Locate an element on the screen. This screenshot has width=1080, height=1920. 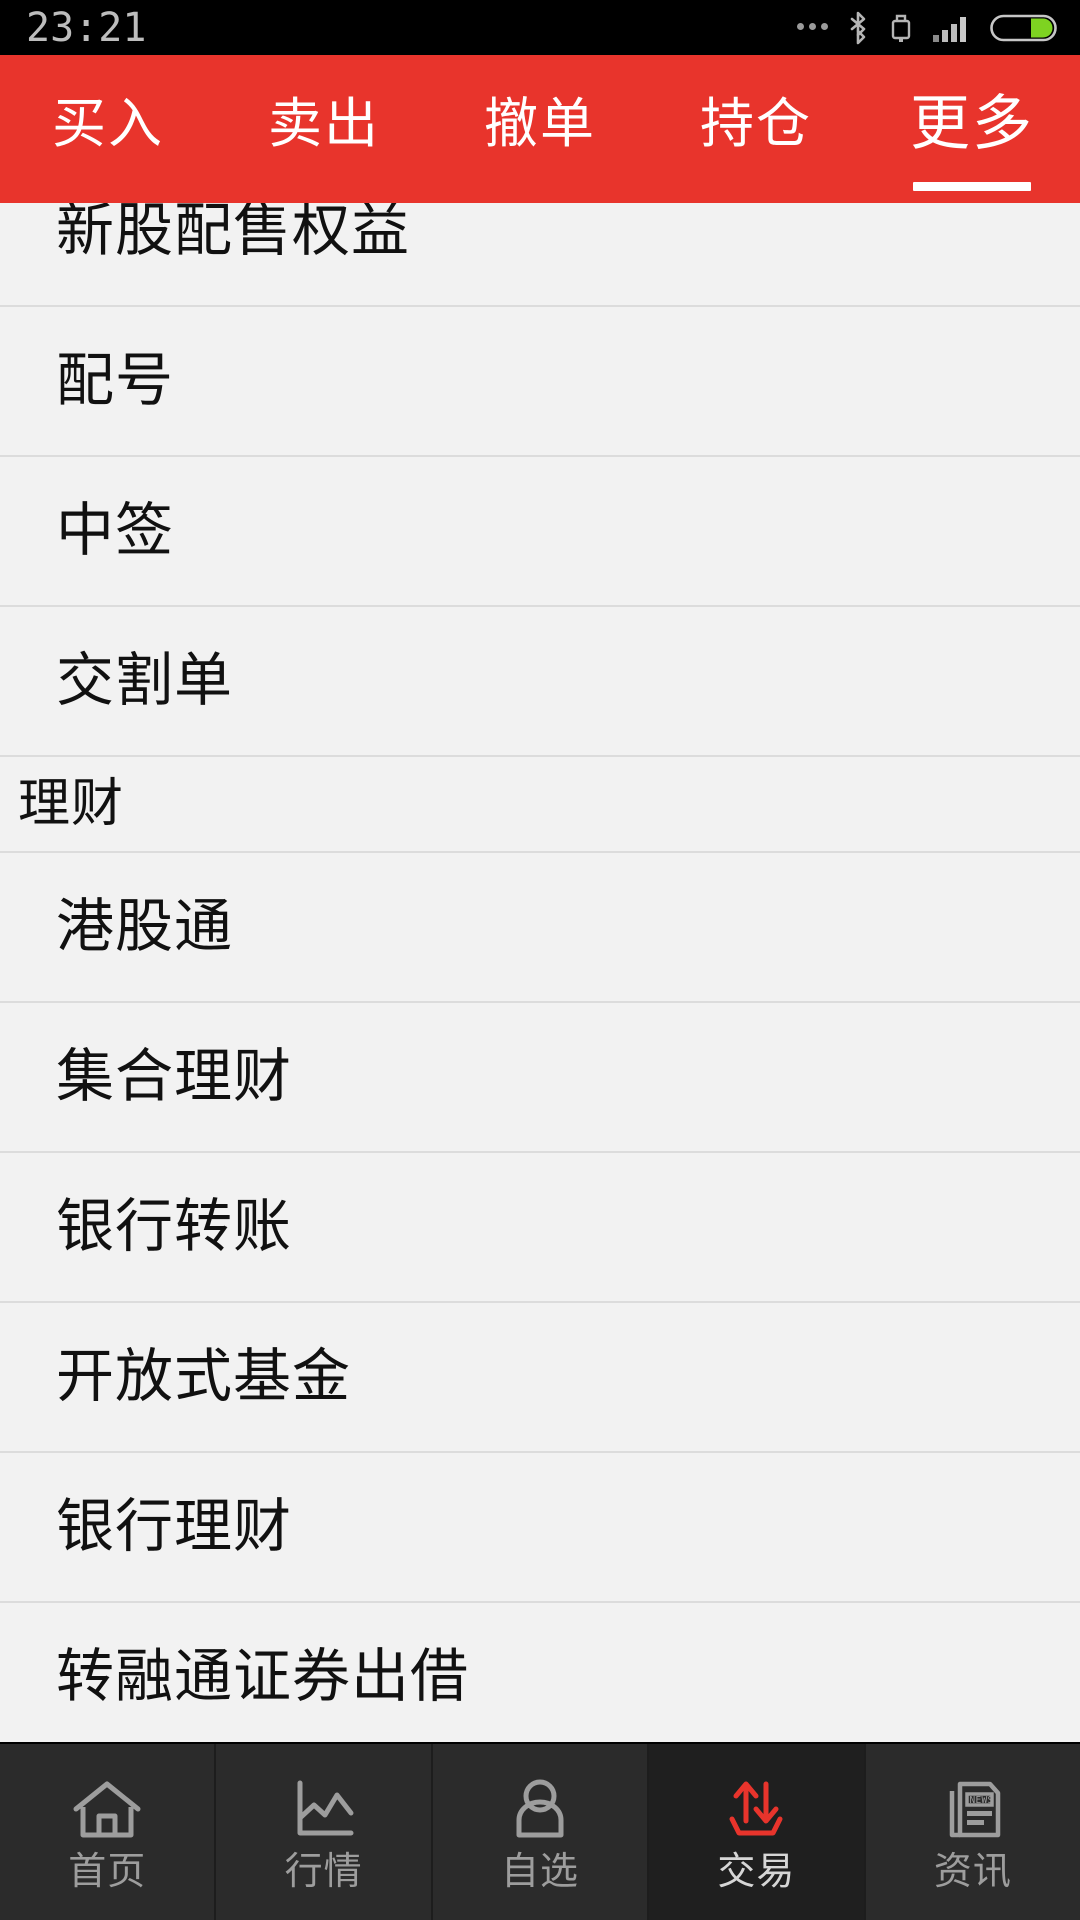
tab-sell: 卖出 is located at coordinates (324, 129).